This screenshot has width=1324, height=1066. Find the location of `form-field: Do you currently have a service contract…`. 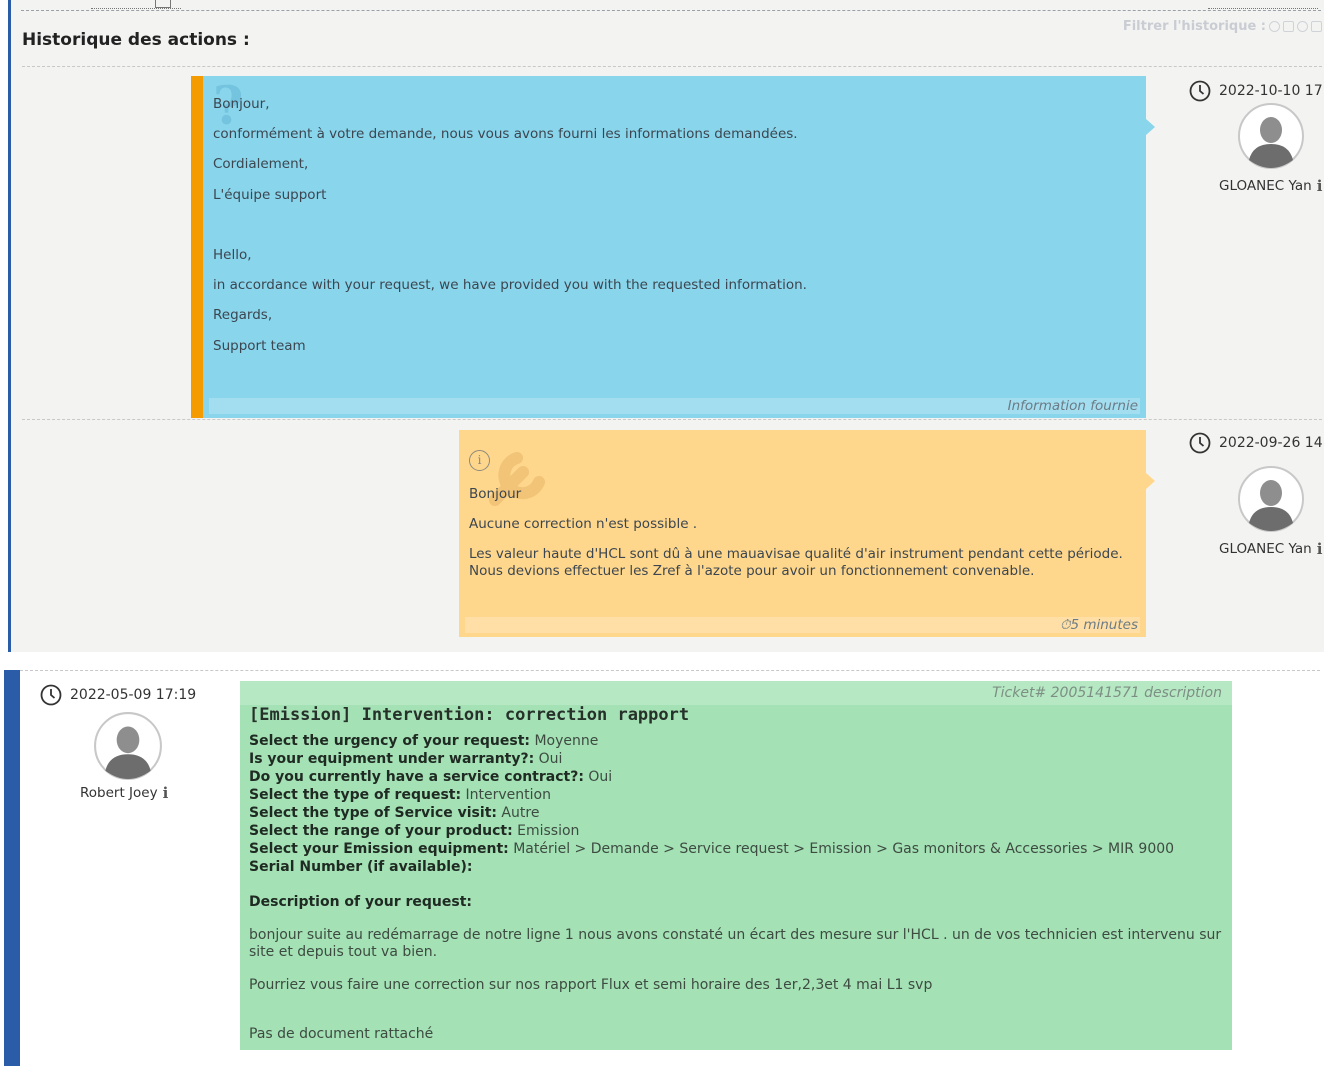

form-field: Do you currently have a service contract… is located at coordinates (430, 777).